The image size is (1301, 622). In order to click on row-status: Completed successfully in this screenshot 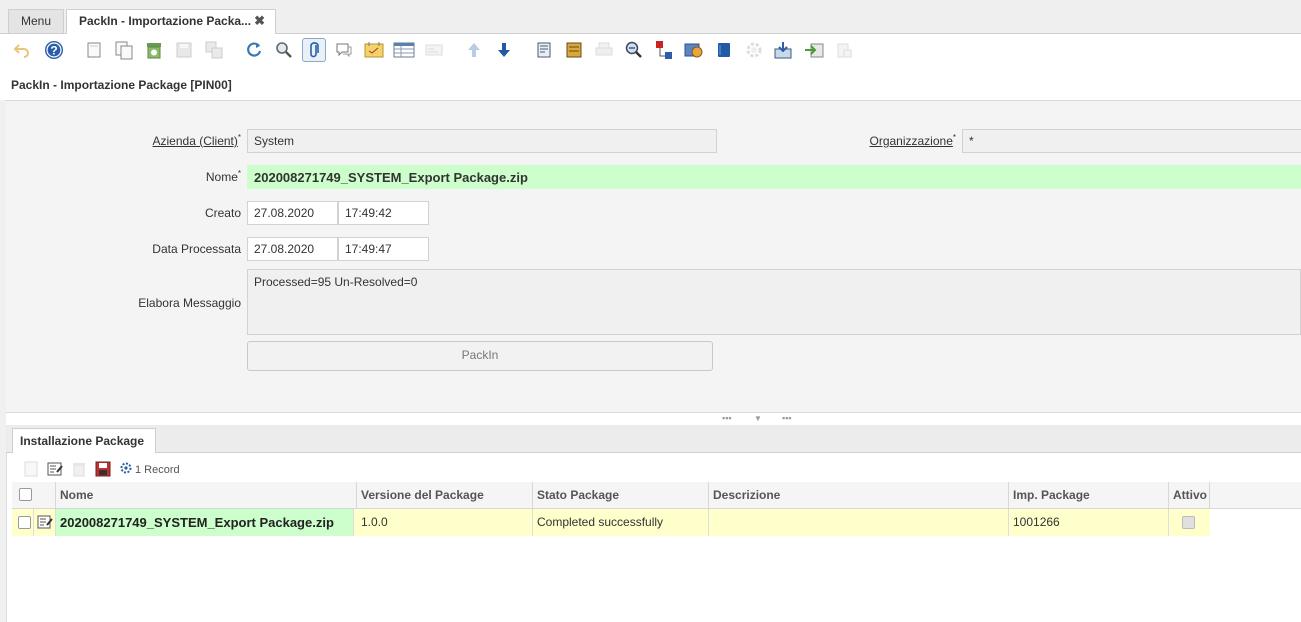, I will do `click(621, 522)`.